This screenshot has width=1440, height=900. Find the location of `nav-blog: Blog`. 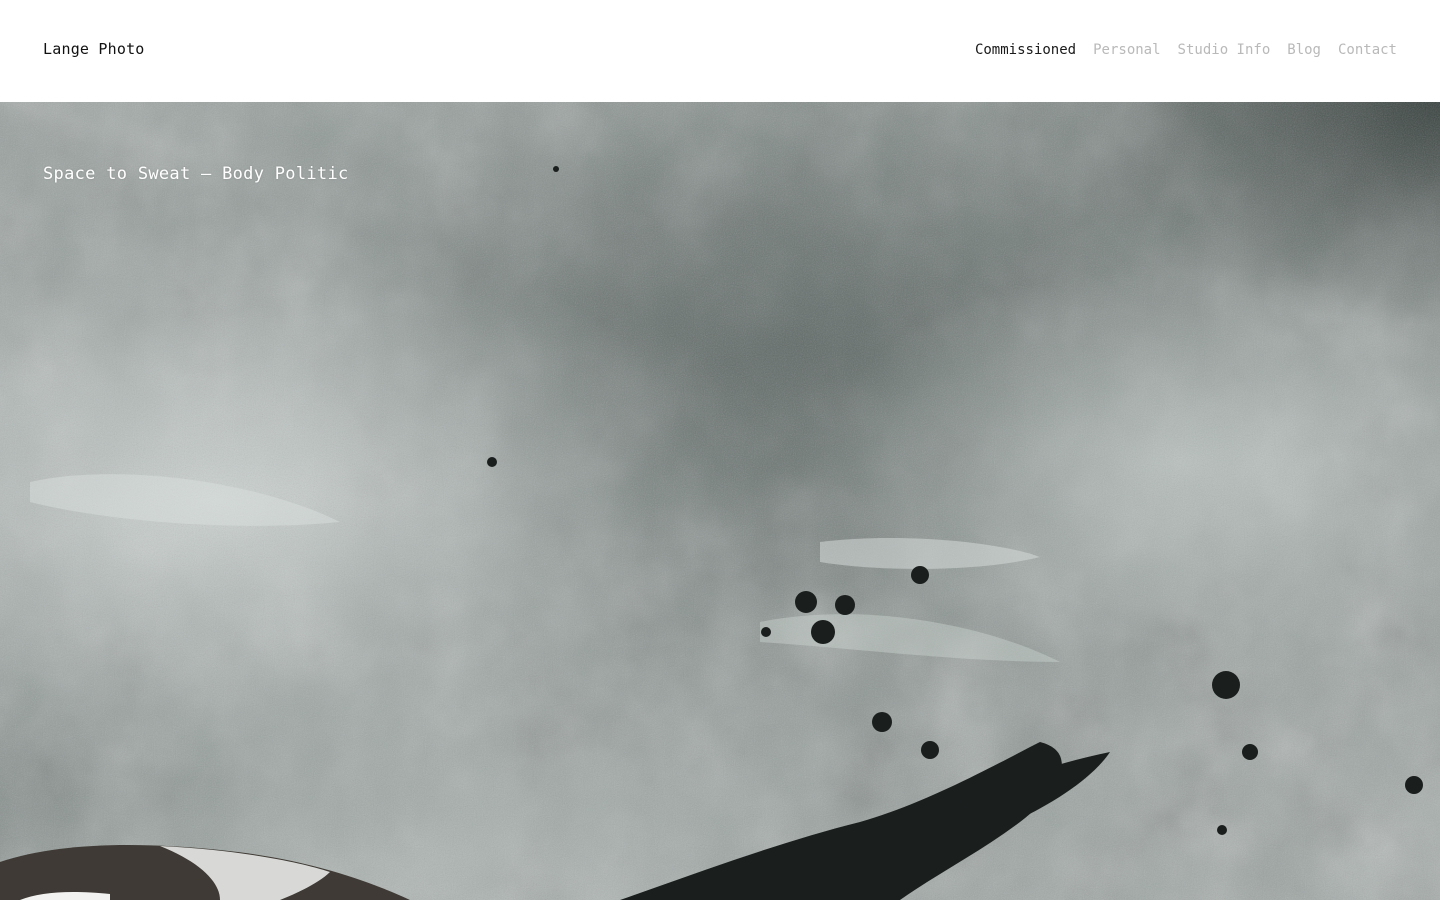

nav-blog: Blog is located at coordinates (1304, 50).